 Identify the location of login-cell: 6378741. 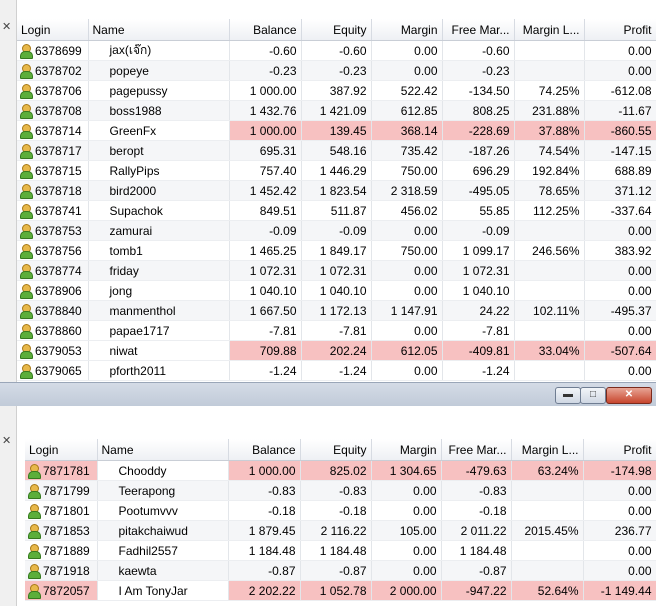
(53, 210).